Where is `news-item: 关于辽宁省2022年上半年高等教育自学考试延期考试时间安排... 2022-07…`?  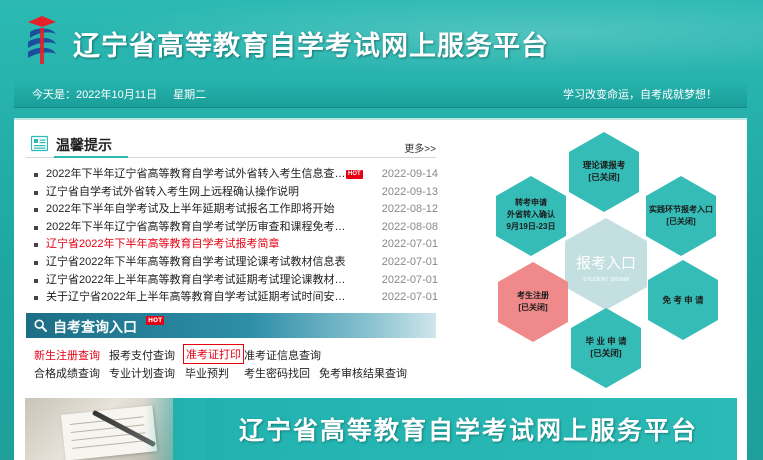 news-item: 关于辽宁省2022年上半年高等教育自学考试延期考试时间安排... 2022-07… is located at coordinates (236, 298).